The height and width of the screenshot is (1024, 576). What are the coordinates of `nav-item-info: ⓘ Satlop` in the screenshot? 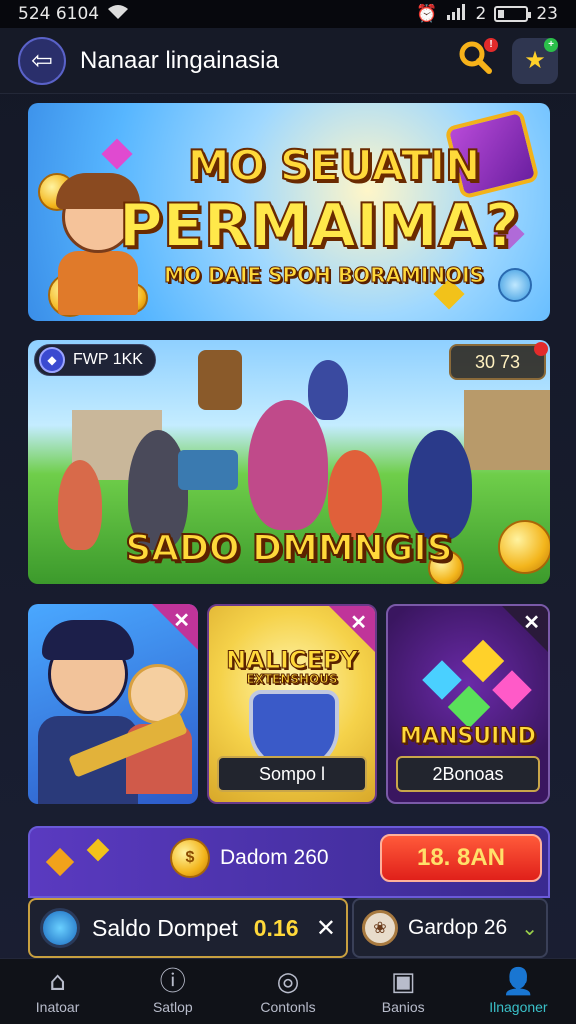 It's located at (172, 991).